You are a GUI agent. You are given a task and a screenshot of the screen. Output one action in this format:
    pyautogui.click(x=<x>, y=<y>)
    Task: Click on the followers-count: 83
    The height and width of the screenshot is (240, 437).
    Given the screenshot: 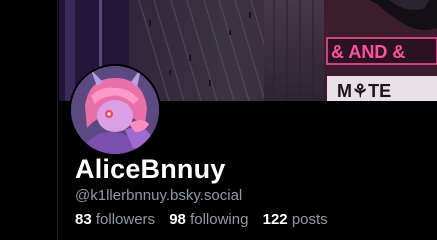 What is the action you would take?
    pyautogui.click(x=83, y=219)
    